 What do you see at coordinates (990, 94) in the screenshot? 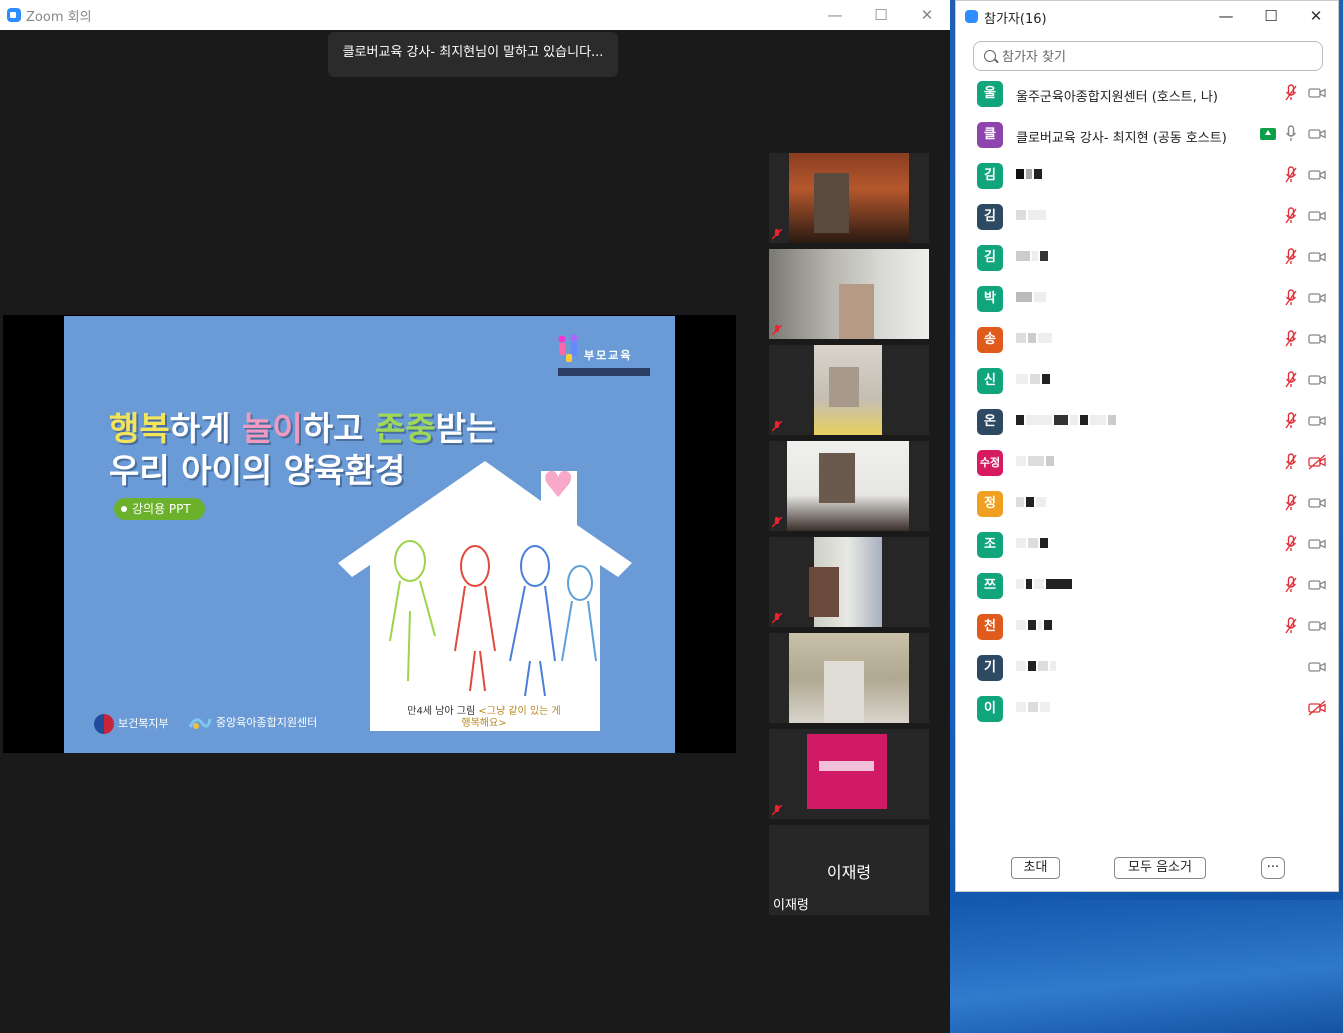
I see `participant-avatar: 울` at bounding box center [990, 94].